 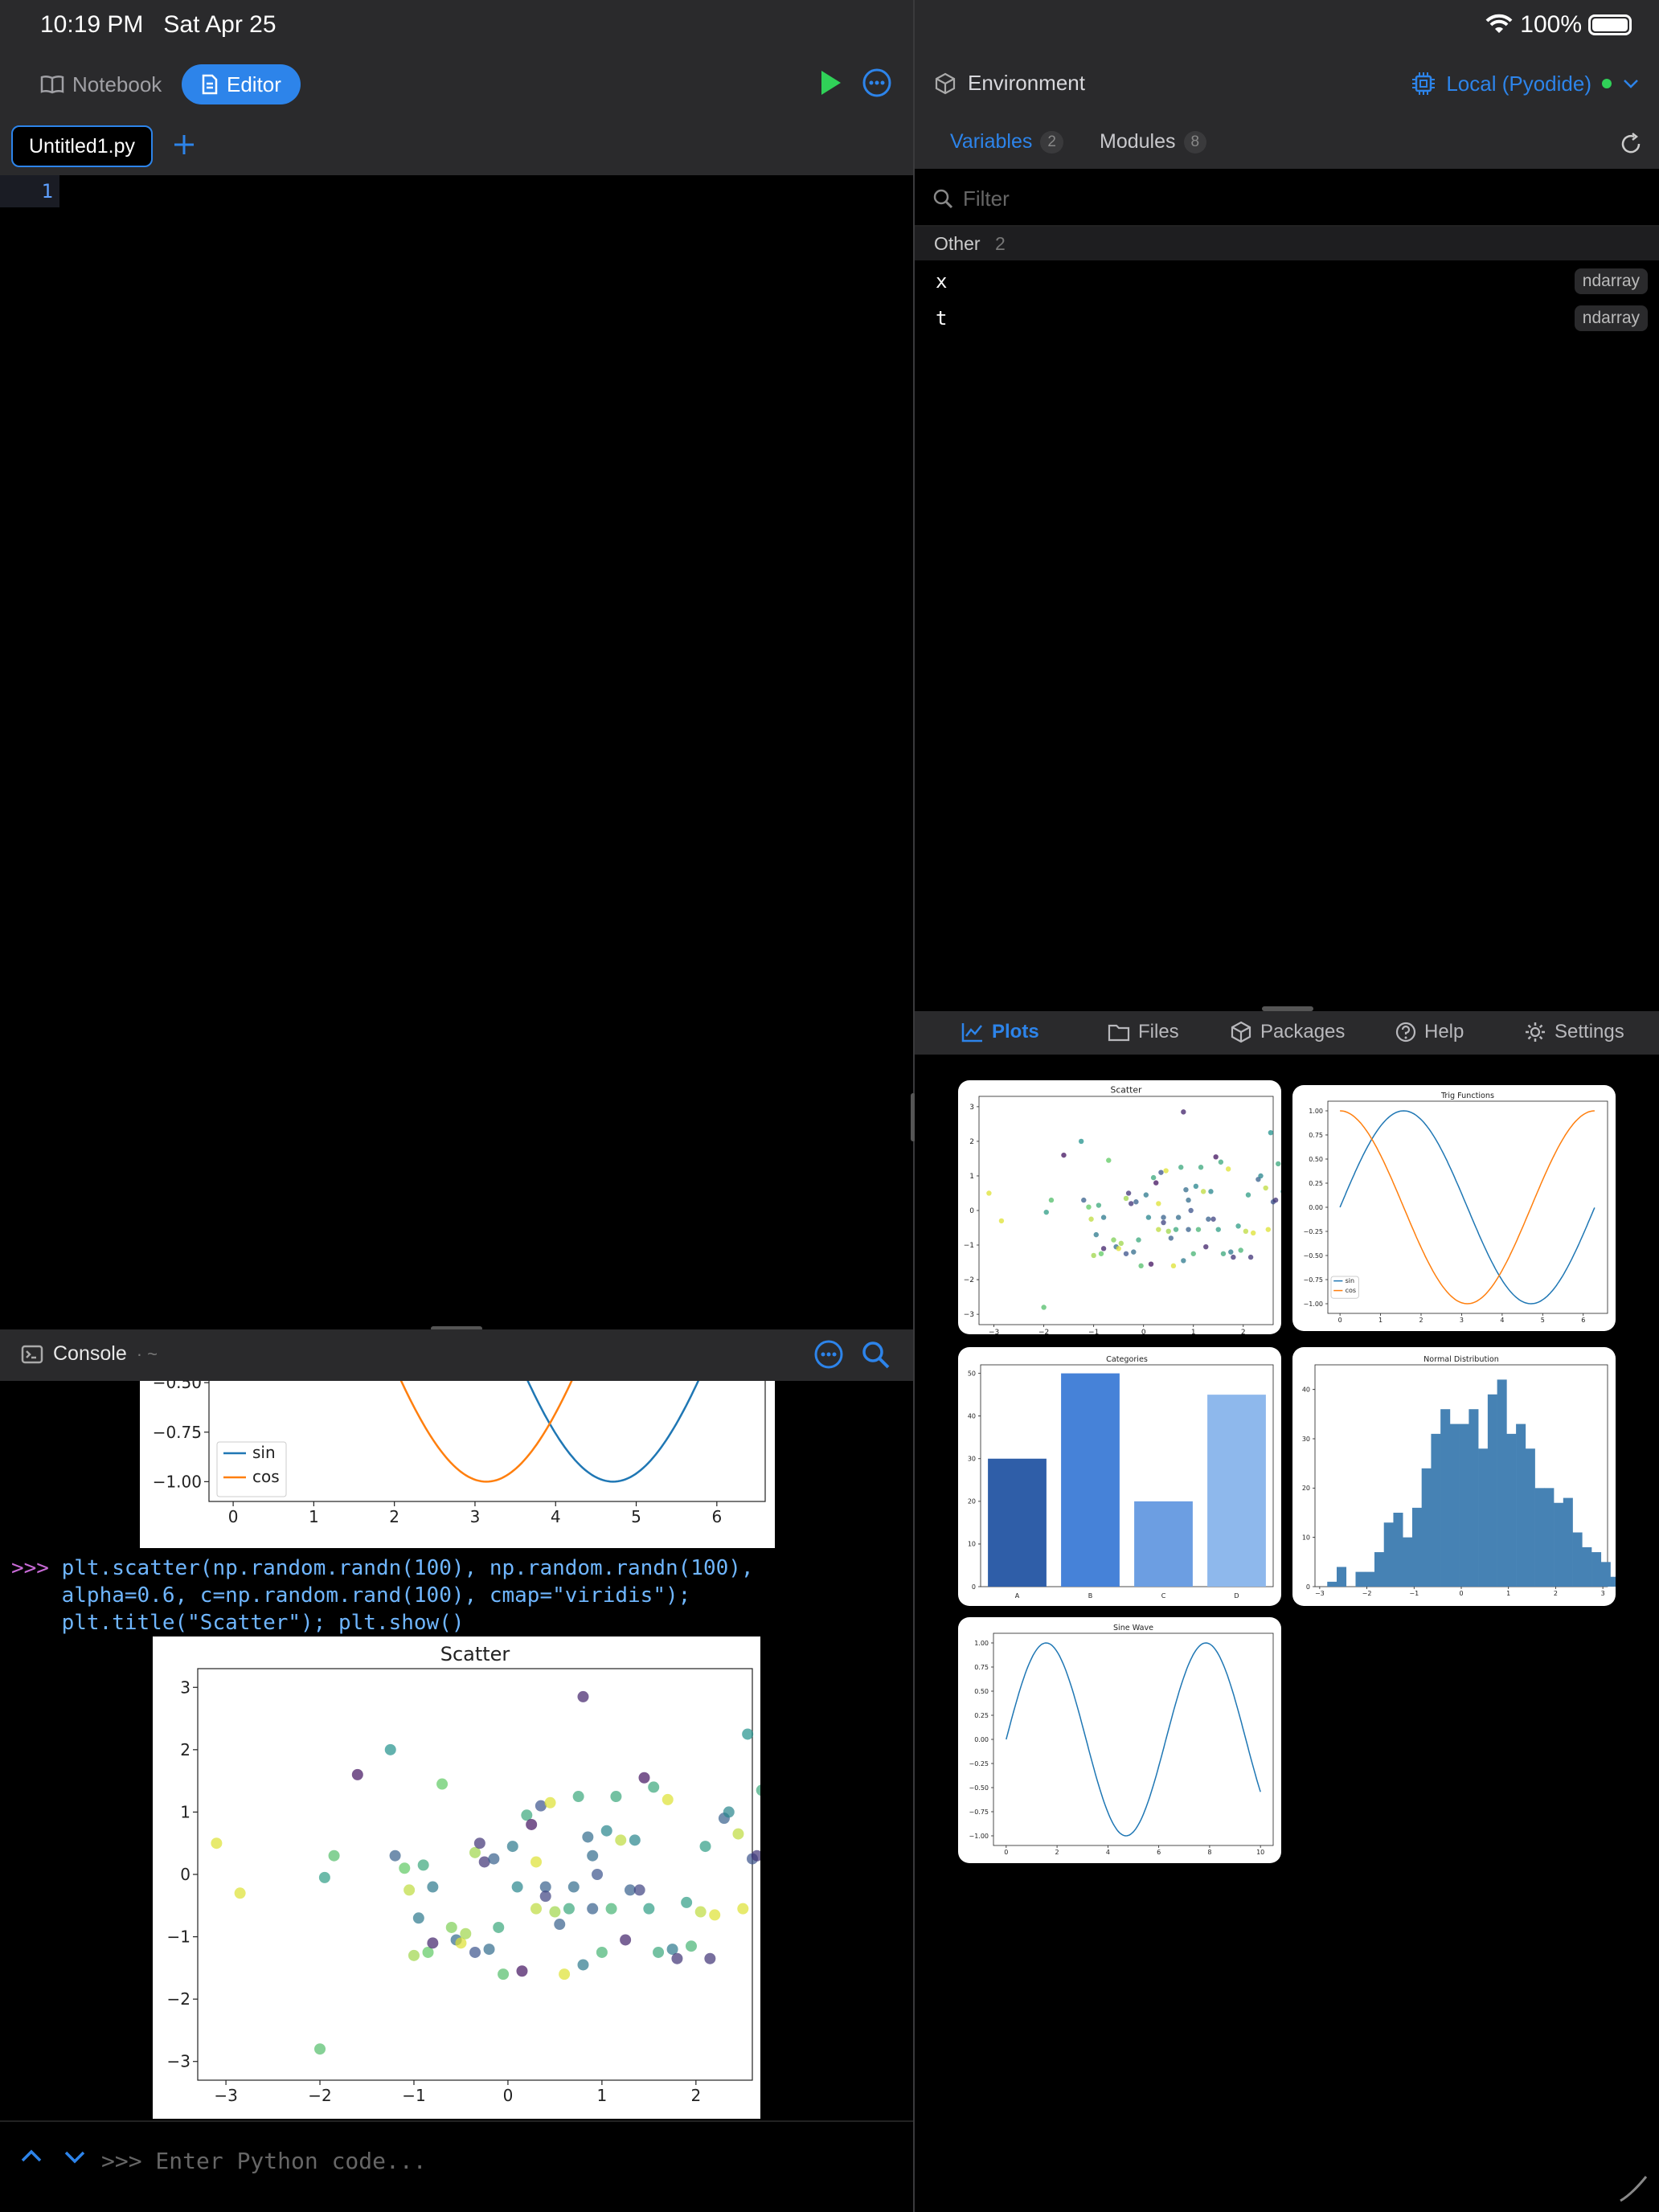 I want to click on refresh-icon, so click(x=1631, y=144).